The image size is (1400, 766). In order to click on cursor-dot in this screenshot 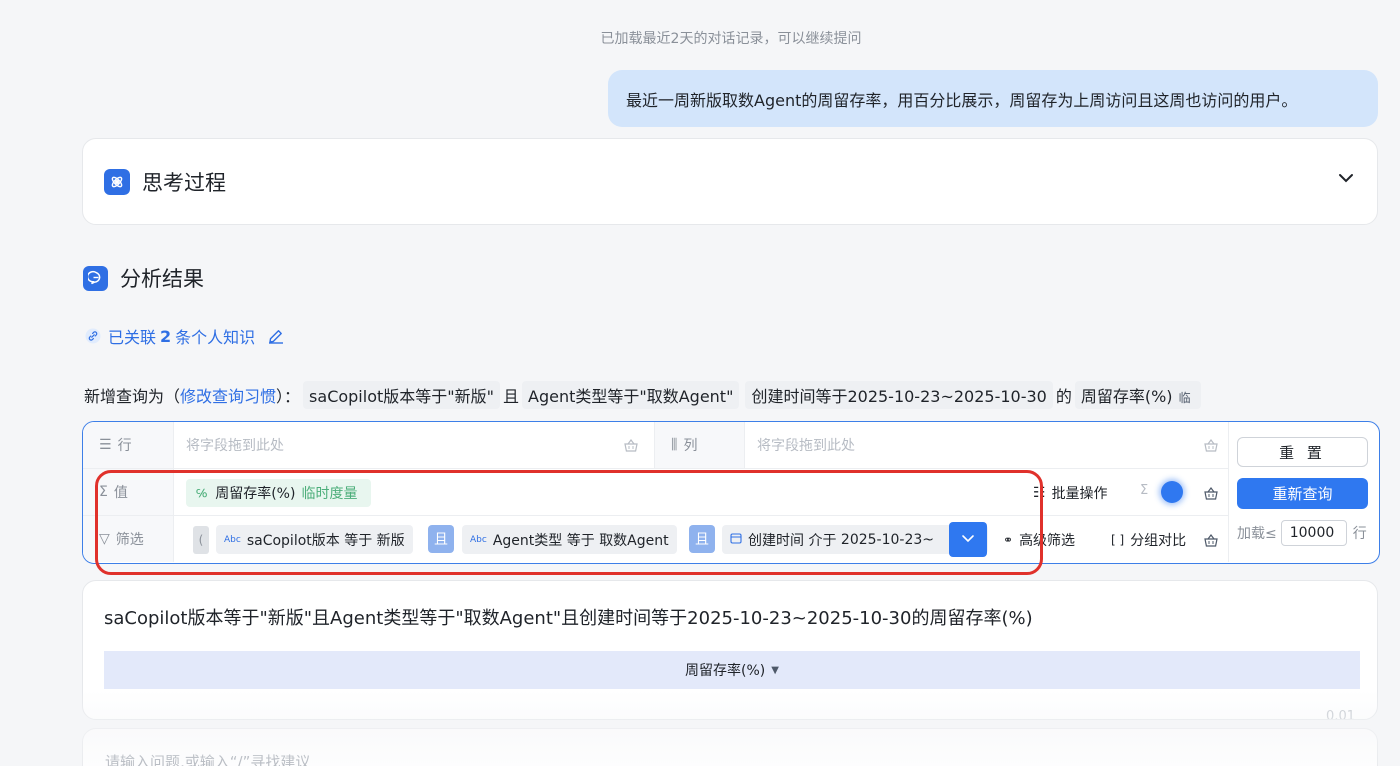, I will do `click(1172, 492)`.